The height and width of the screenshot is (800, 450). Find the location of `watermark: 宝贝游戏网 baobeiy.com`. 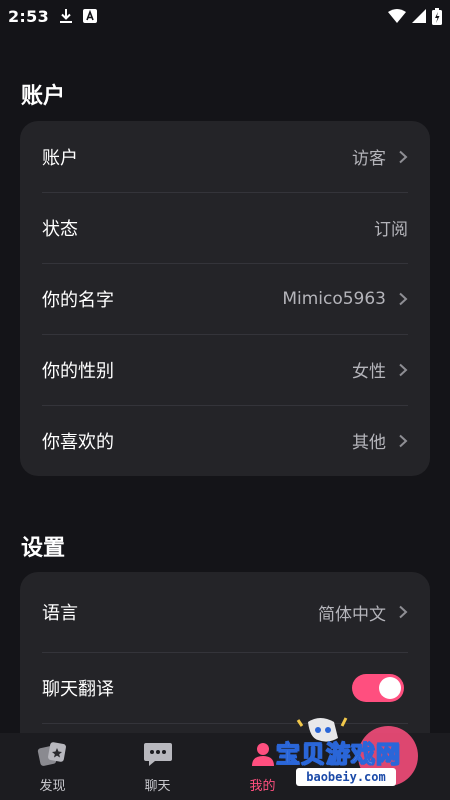

watermark: 宝贝游戏网 baobeiy.com is located at coordinates (359, 756).